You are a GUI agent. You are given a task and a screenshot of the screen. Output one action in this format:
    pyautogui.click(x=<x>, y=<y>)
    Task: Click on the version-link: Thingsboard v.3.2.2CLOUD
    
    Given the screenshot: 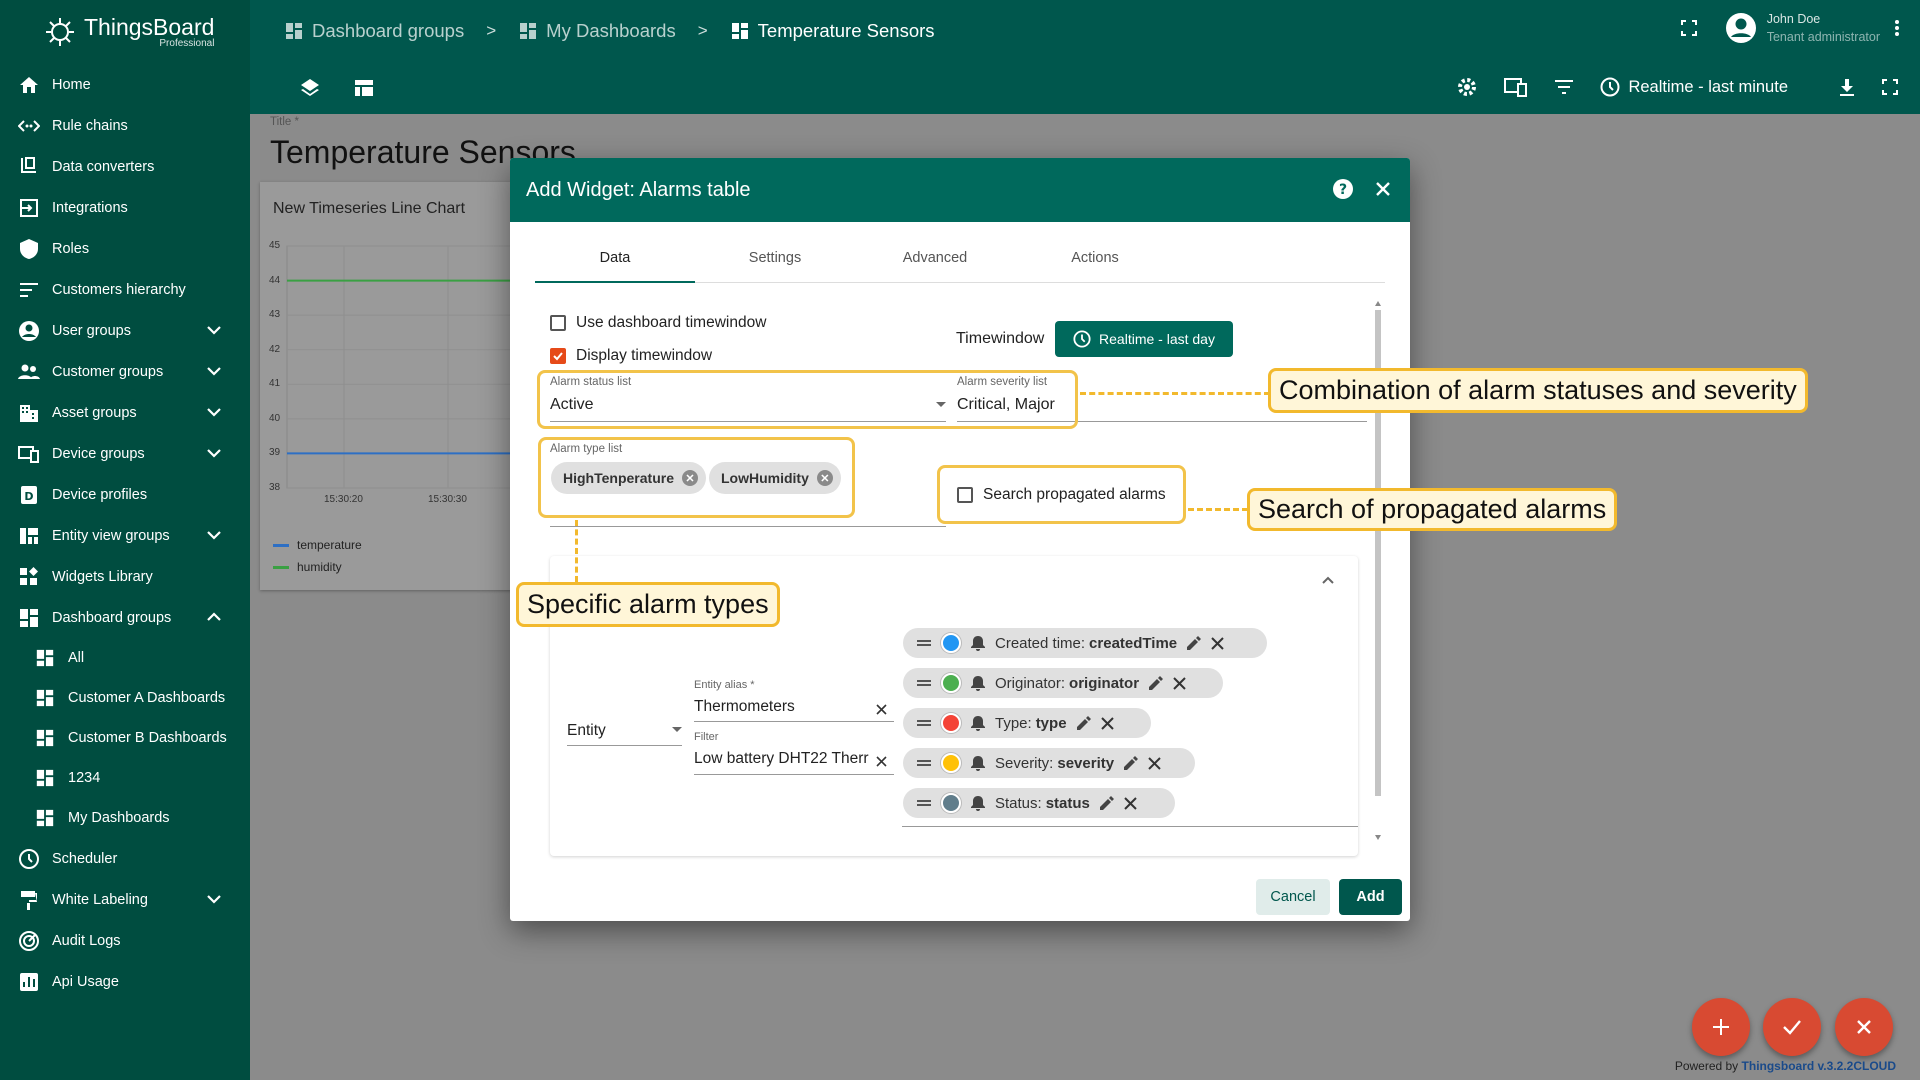 What is the action you would take?
    pyautogui.click(x=1819, y=1066)
    